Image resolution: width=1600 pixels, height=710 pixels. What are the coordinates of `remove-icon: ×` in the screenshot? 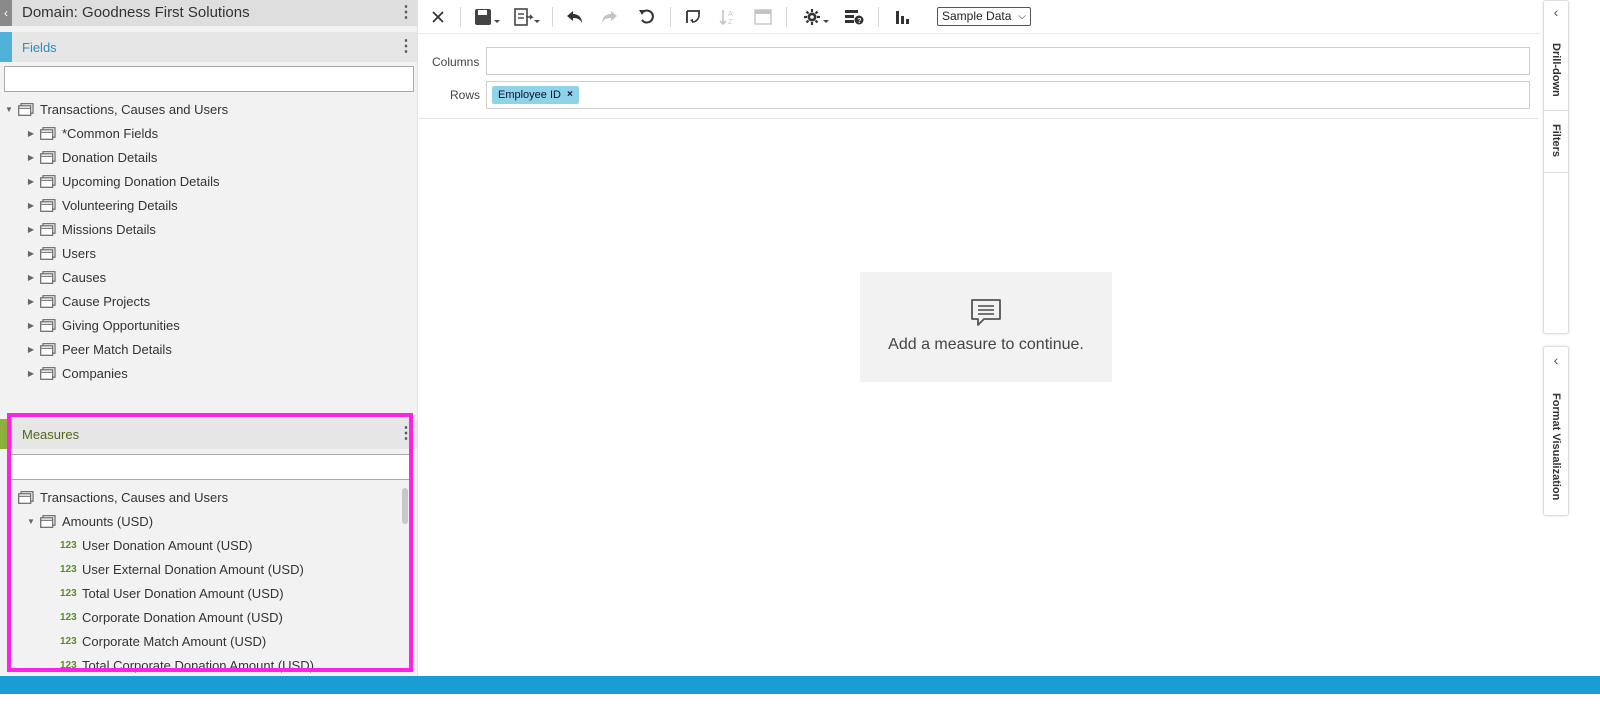 It's located at (570, 95).